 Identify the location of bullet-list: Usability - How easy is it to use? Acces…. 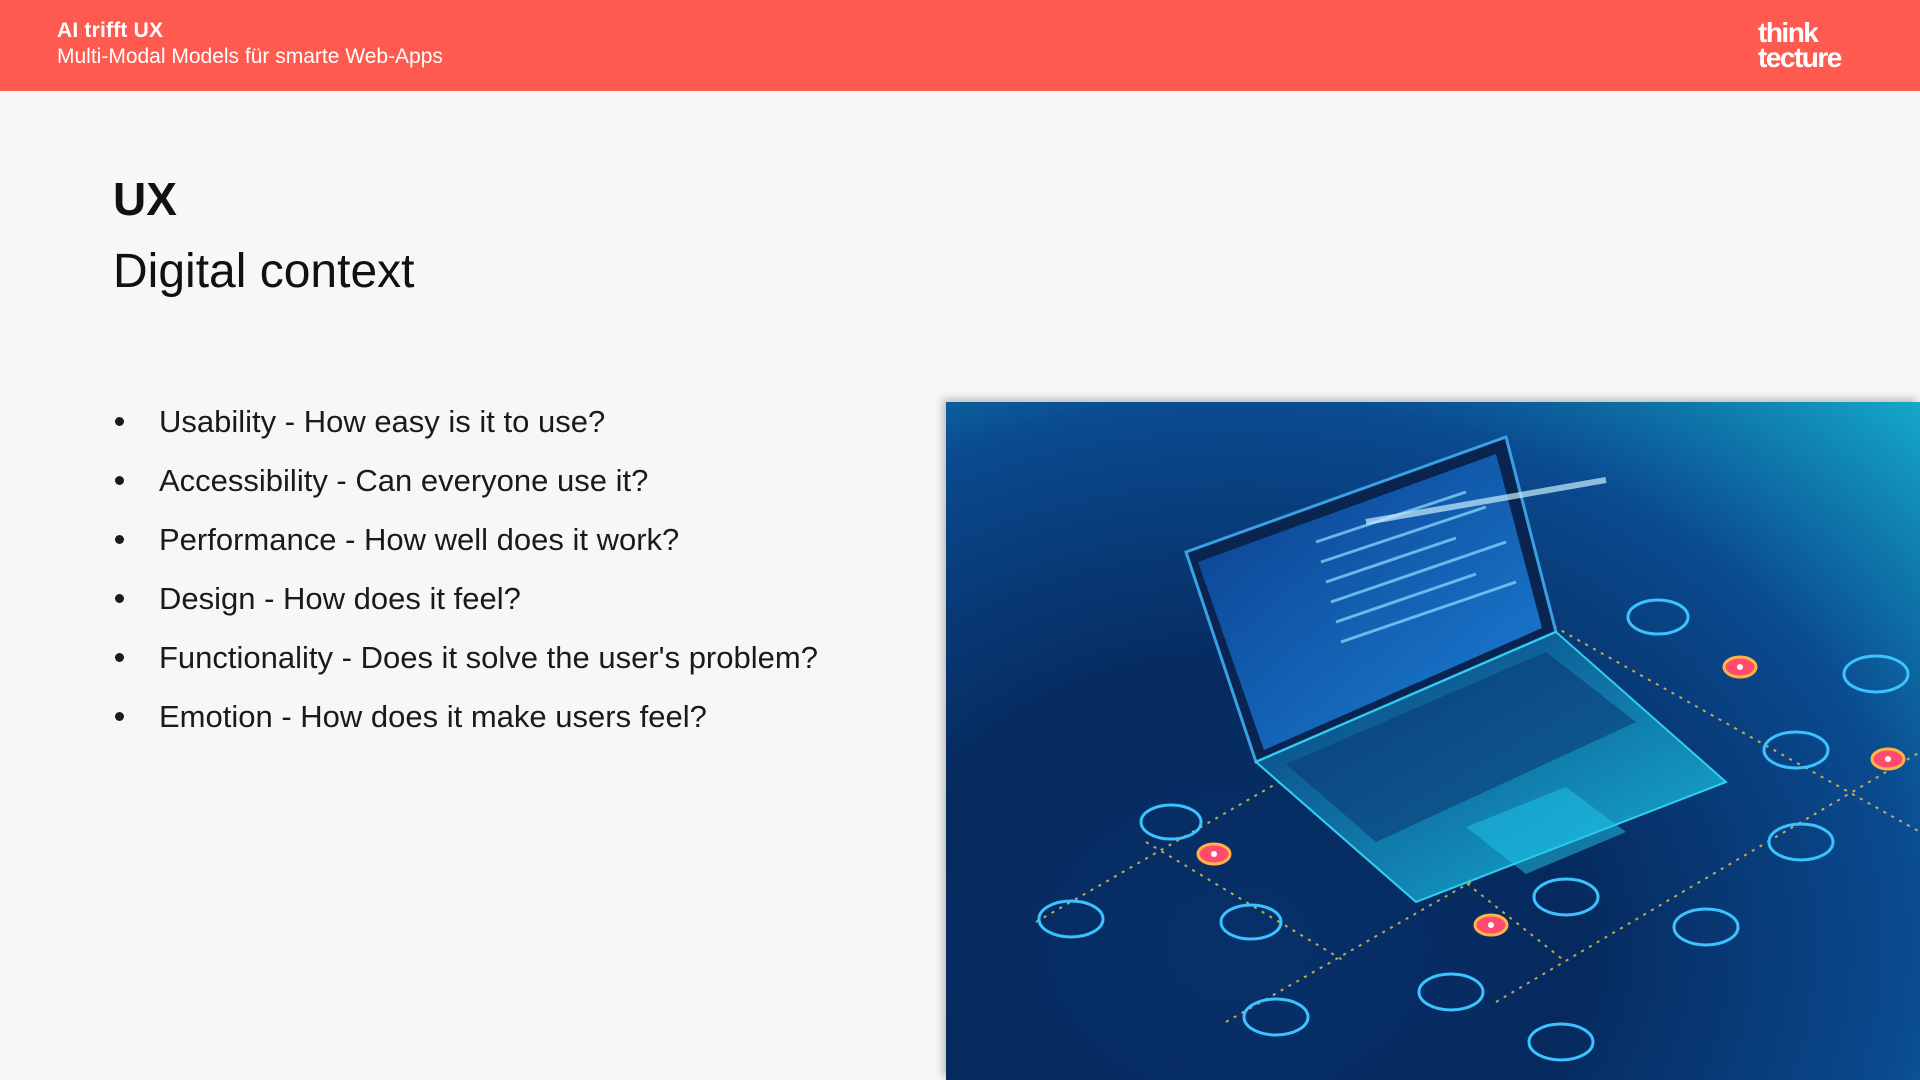
(465, 575).